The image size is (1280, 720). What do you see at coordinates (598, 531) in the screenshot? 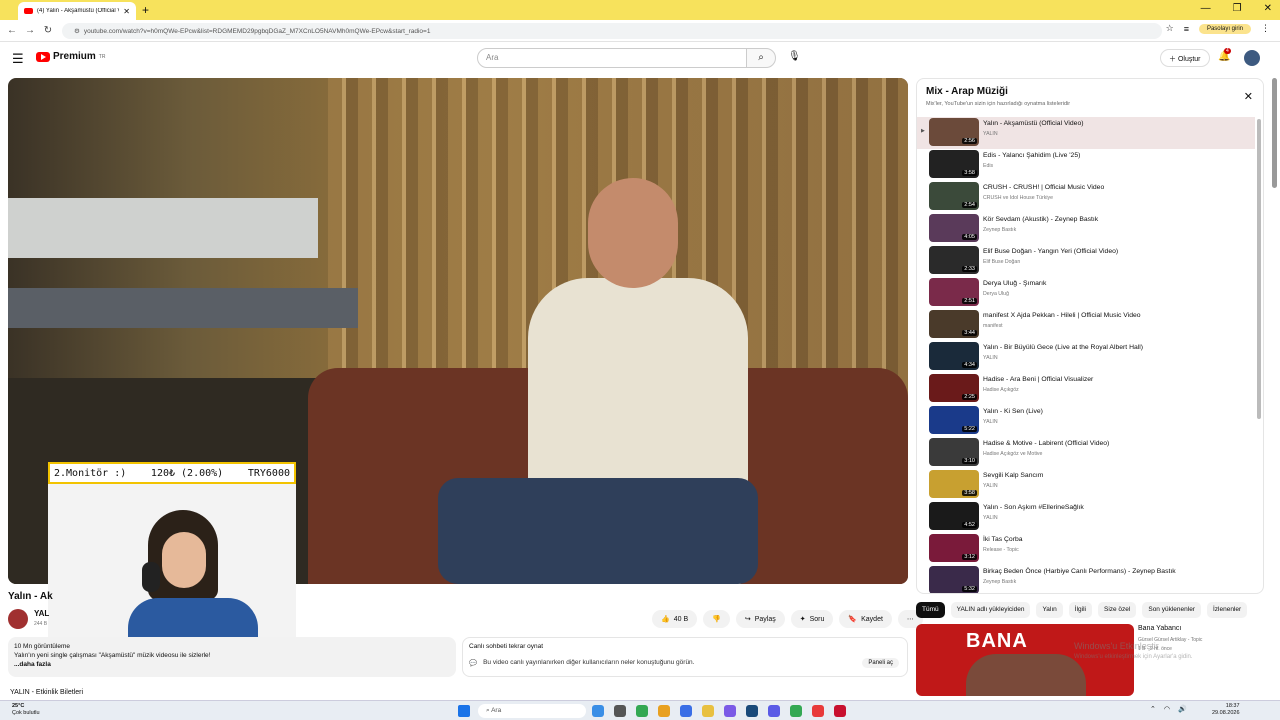
I see `video-frame-jeans` at bounding box center [598, 531].